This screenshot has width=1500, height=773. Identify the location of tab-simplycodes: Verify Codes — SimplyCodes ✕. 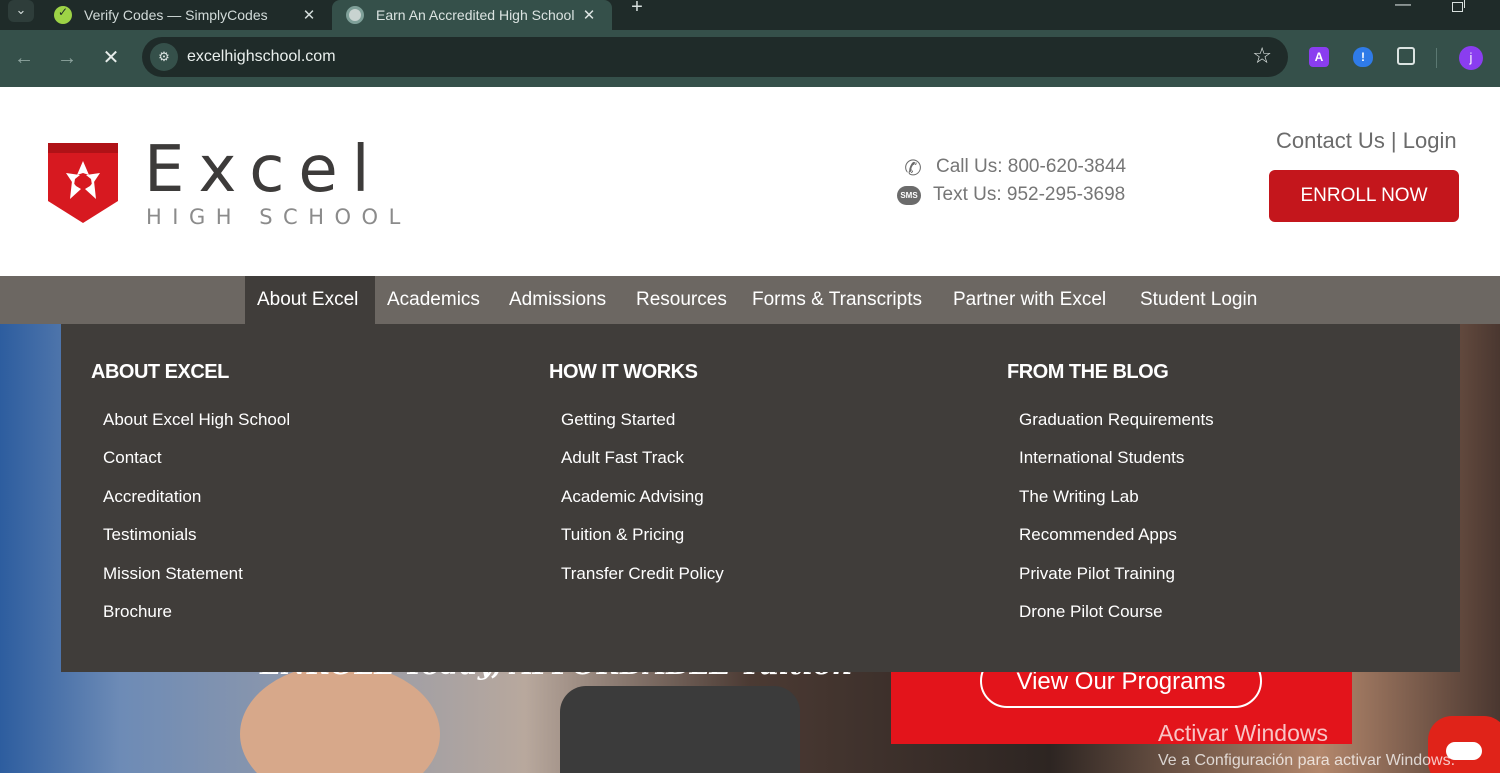
(186, 15).